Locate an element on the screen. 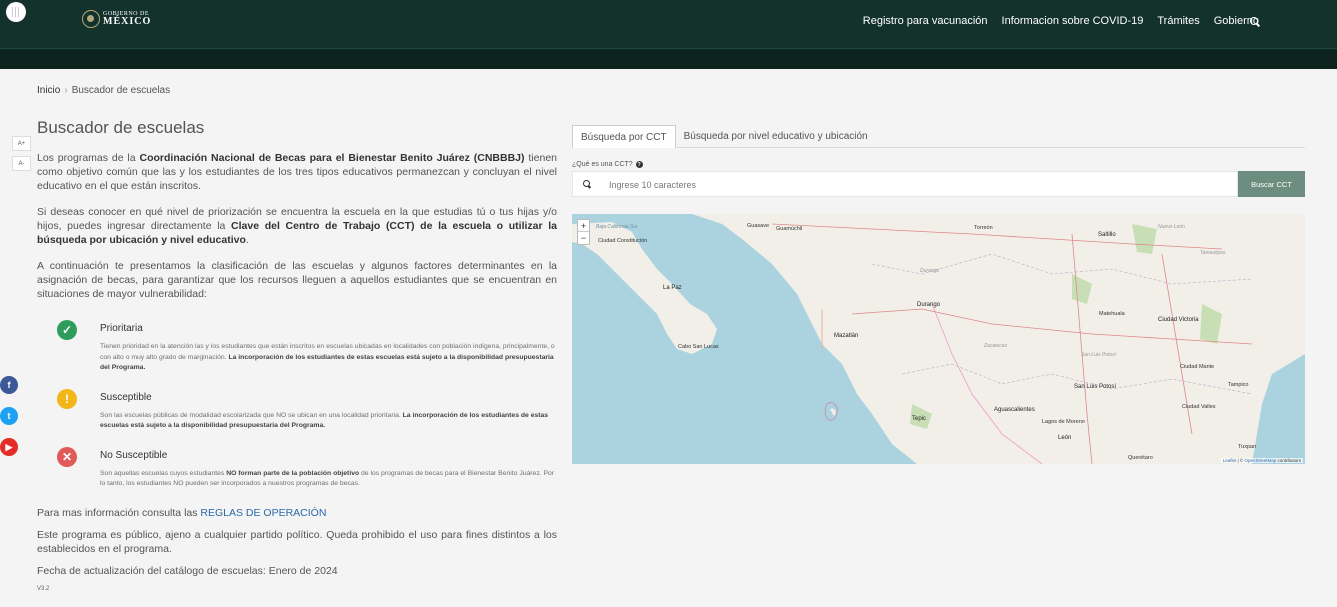  gobierno-logo: GOBIERNO DE MÉXICO is located at coordinates (116, 19).